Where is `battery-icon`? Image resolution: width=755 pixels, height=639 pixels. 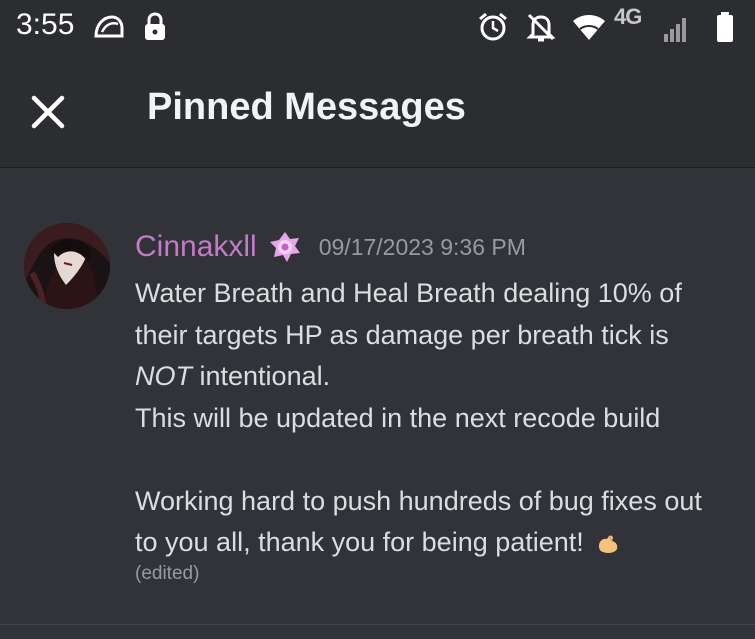 battery-icon is located at coordinates (725, 27).